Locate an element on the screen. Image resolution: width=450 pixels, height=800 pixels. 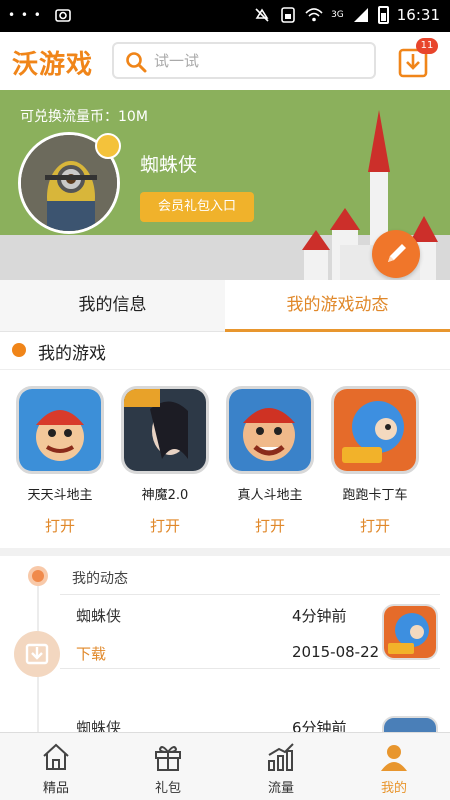
nav-mine: 我的 is located at coordinates (394, 766).